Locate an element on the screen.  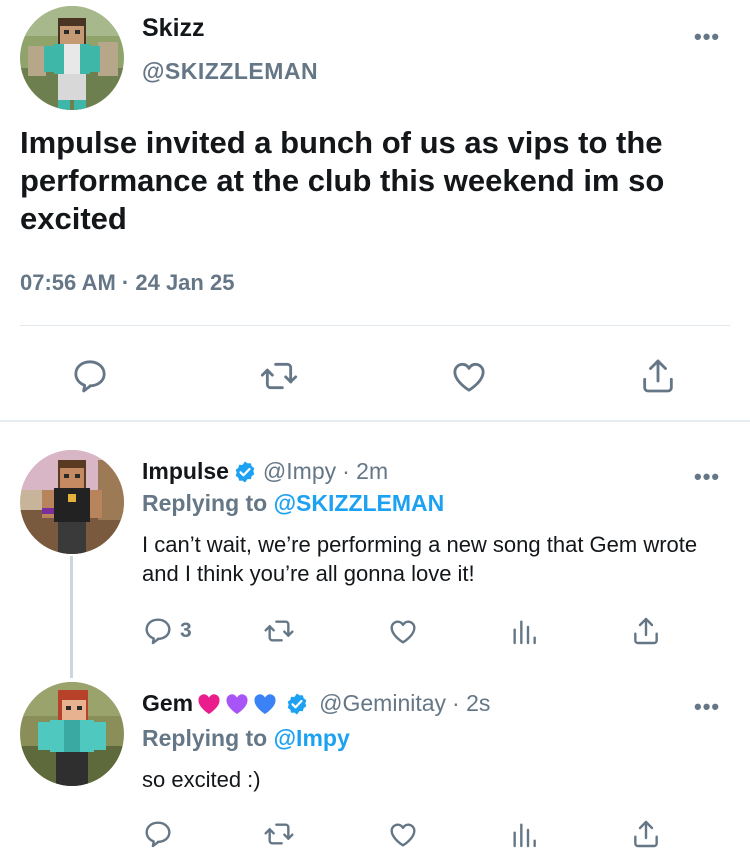
replying-to-mention: @Impy is located at coordinates (312, 738).